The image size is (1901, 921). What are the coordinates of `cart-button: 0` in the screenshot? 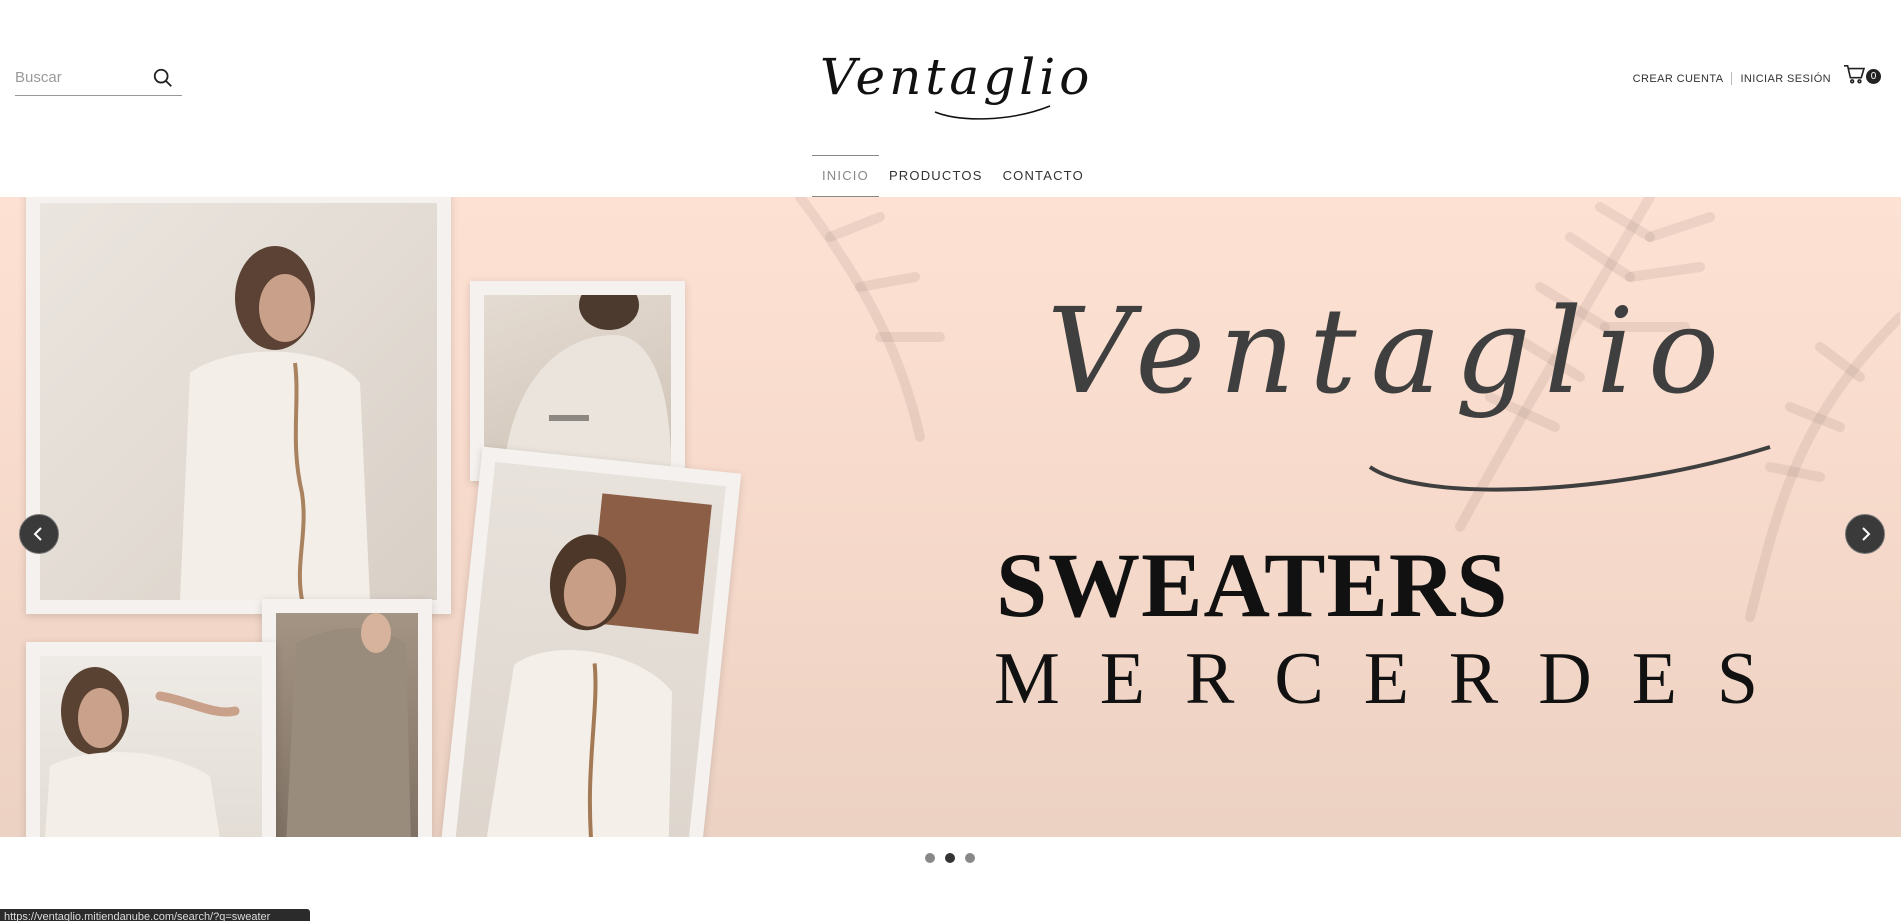 It's located at (1863, 76).